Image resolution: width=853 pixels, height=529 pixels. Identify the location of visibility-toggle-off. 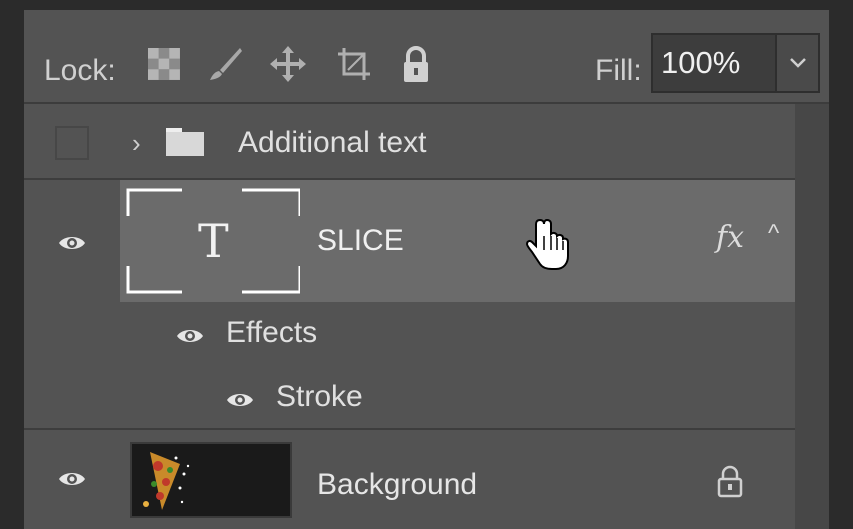
(72, 143).